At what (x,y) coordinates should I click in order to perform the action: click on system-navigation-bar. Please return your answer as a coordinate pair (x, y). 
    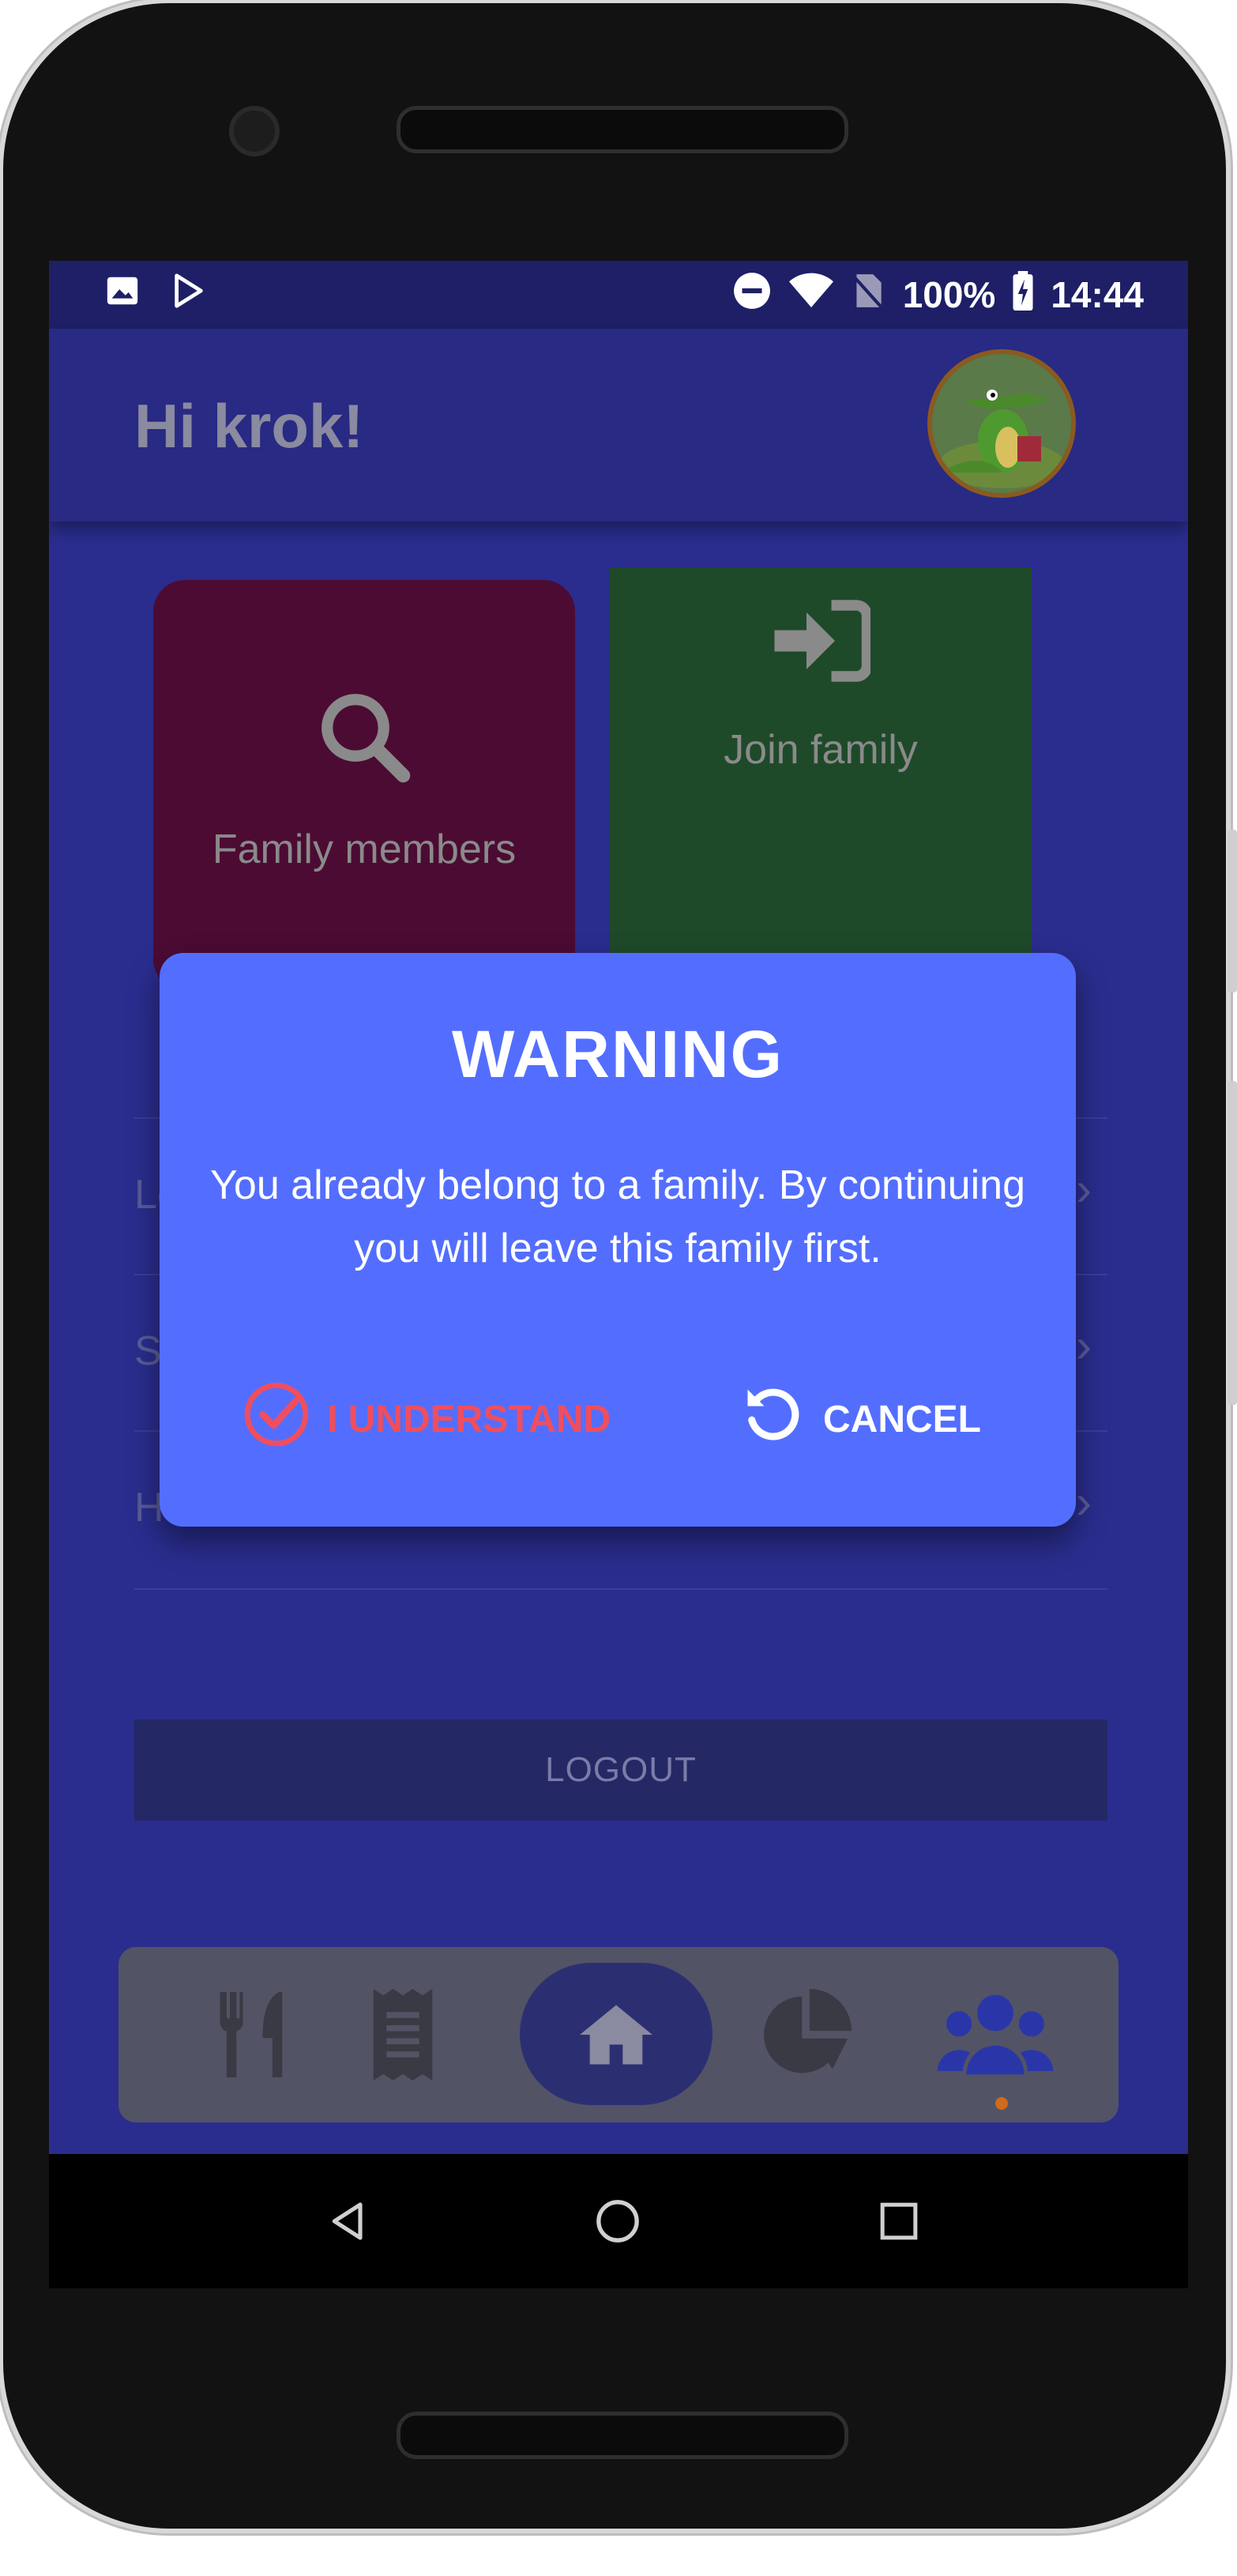
    Looking at the image, I should click on (618, 2221).